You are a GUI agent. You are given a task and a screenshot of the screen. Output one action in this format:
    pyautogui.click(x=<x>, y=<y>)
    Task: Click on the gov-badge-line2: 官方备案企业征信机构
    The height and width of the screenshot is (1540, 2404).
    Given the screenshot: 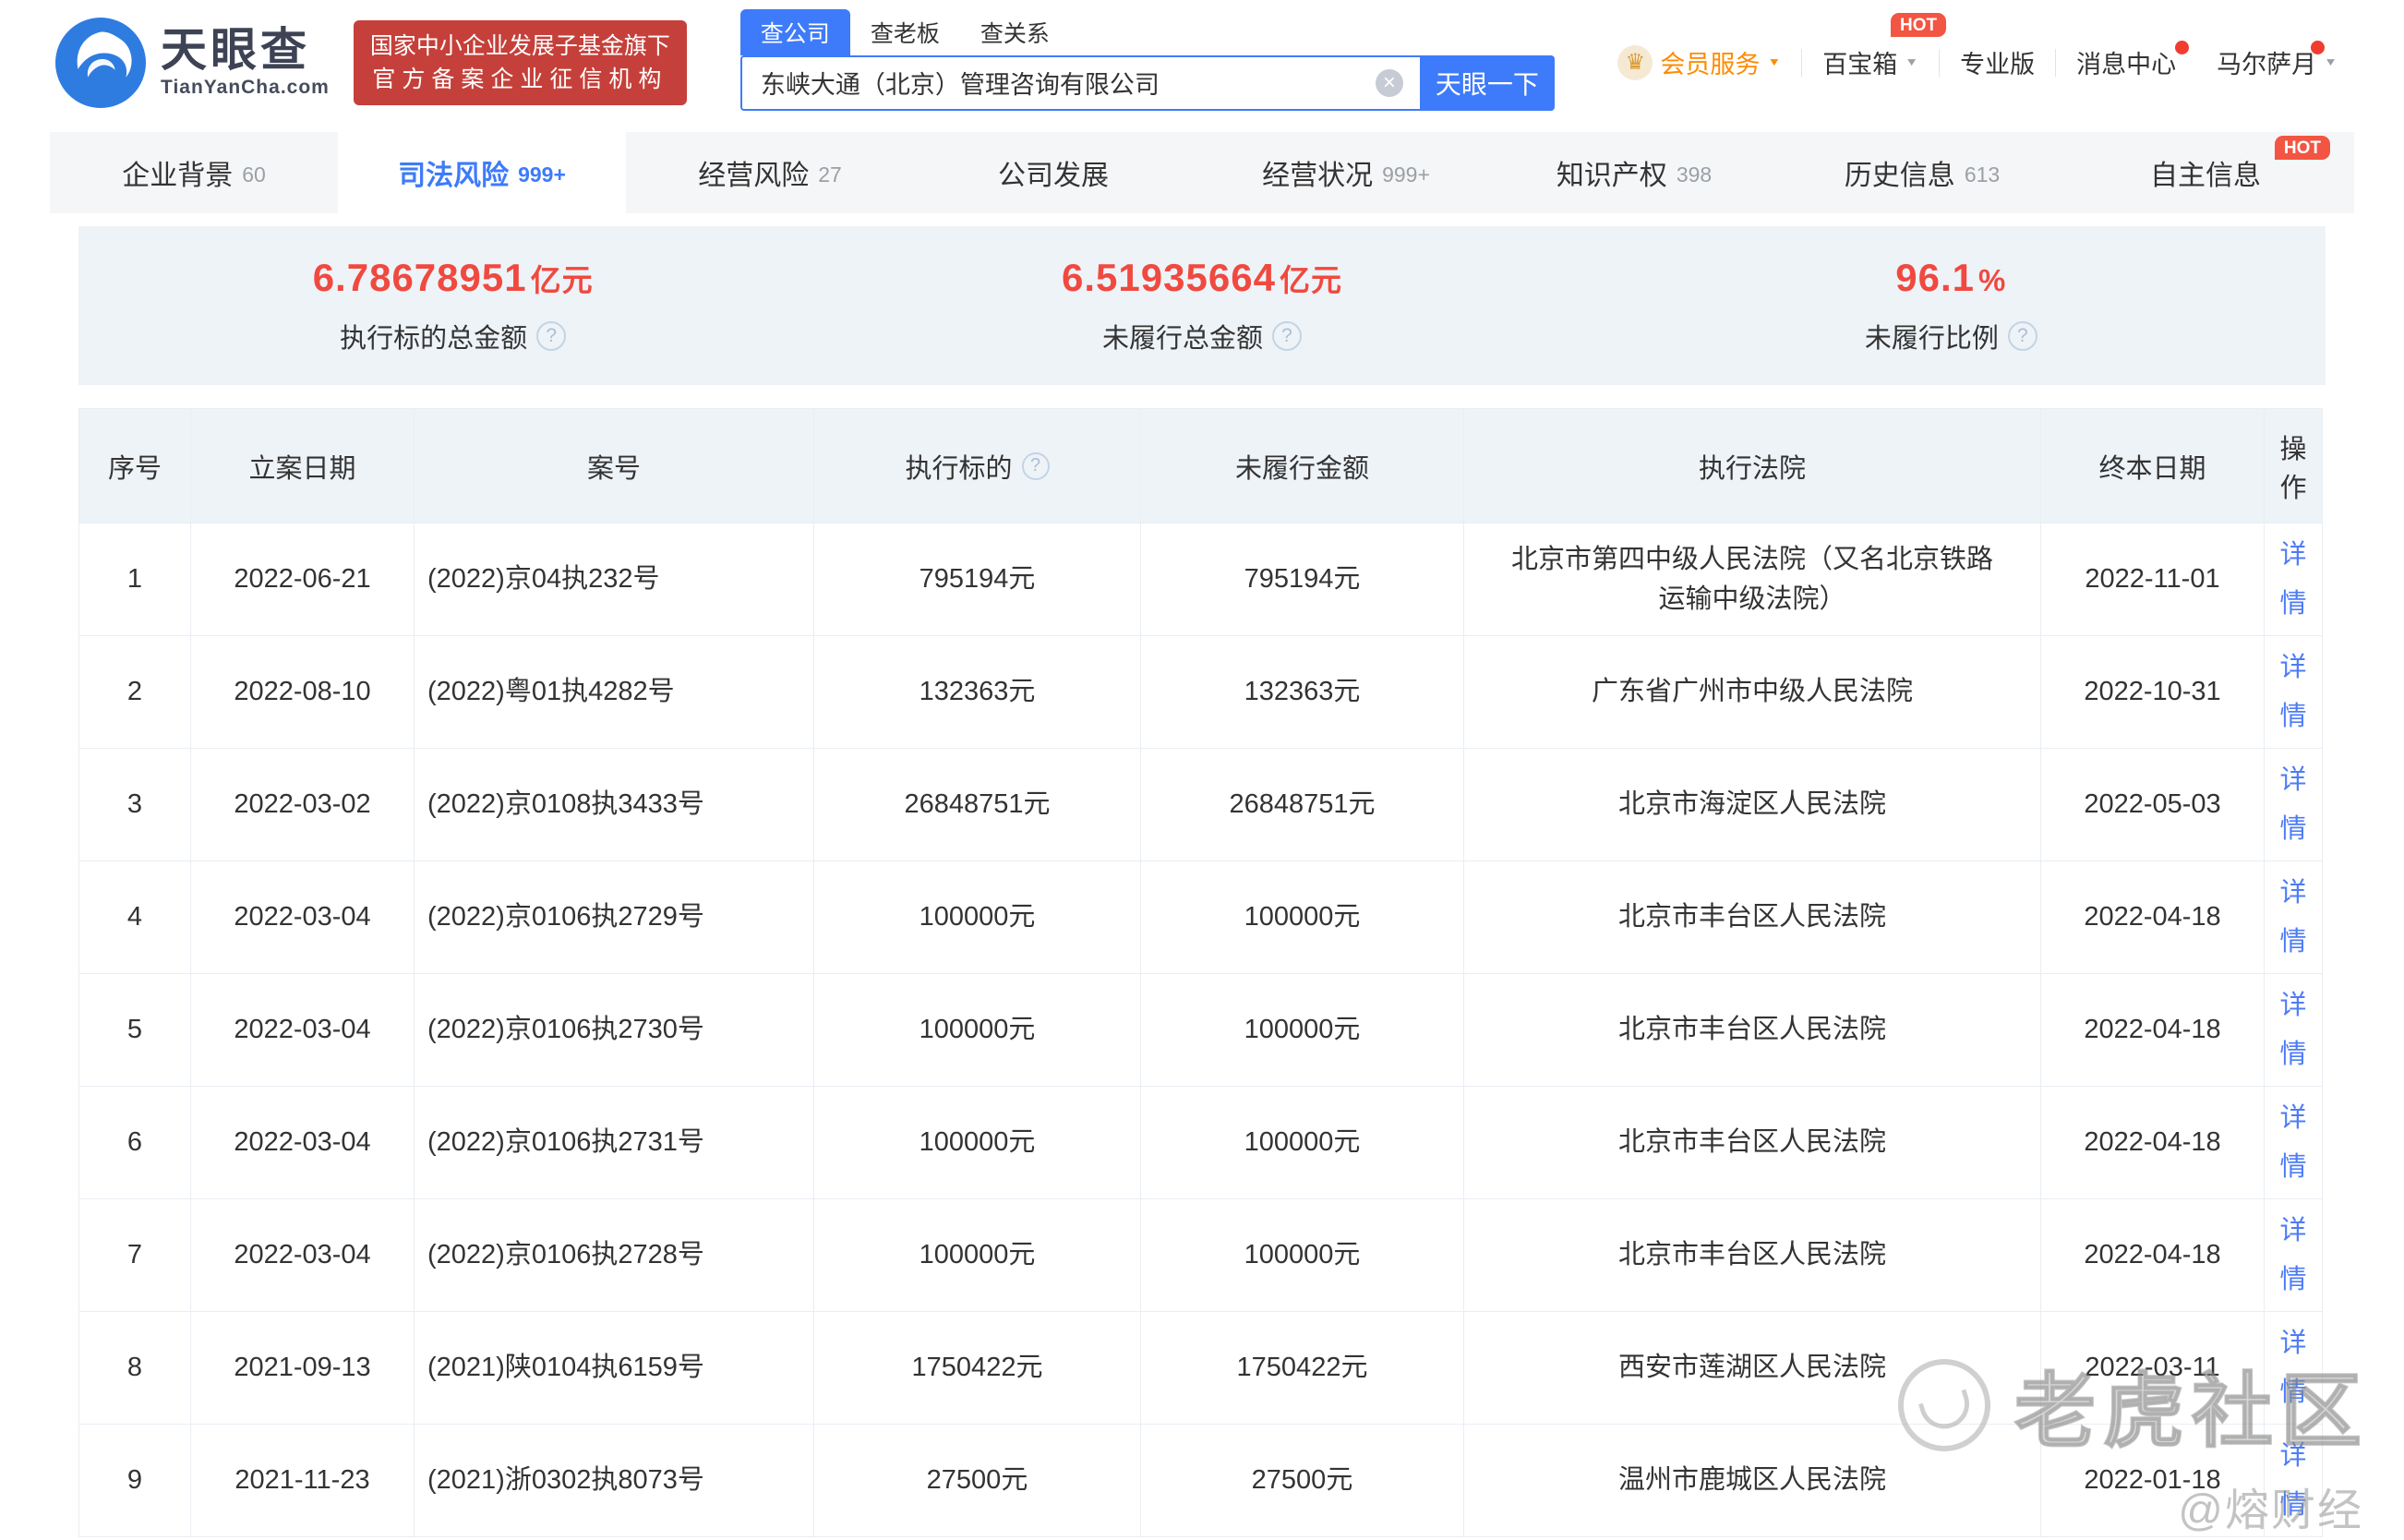 What is the action you would take?
    pyautogui.click(x=520, y=79)
    